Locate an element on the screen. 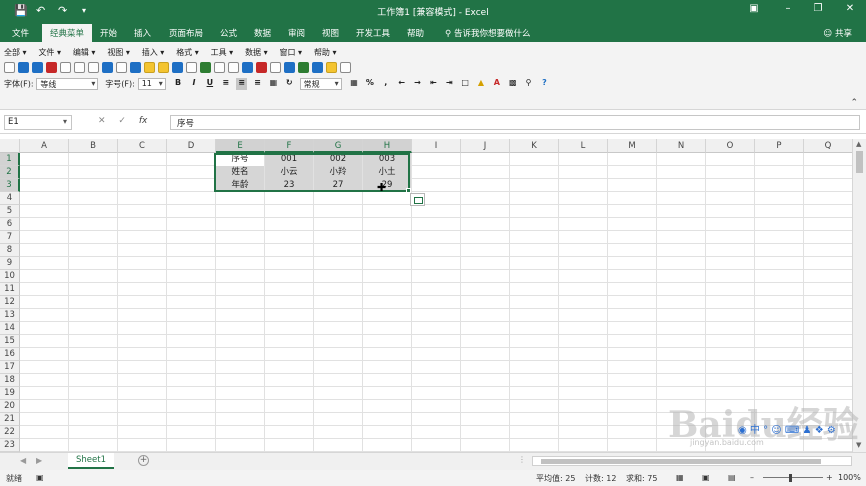  row-header-10: 10 is located at coordinates (10, 276).